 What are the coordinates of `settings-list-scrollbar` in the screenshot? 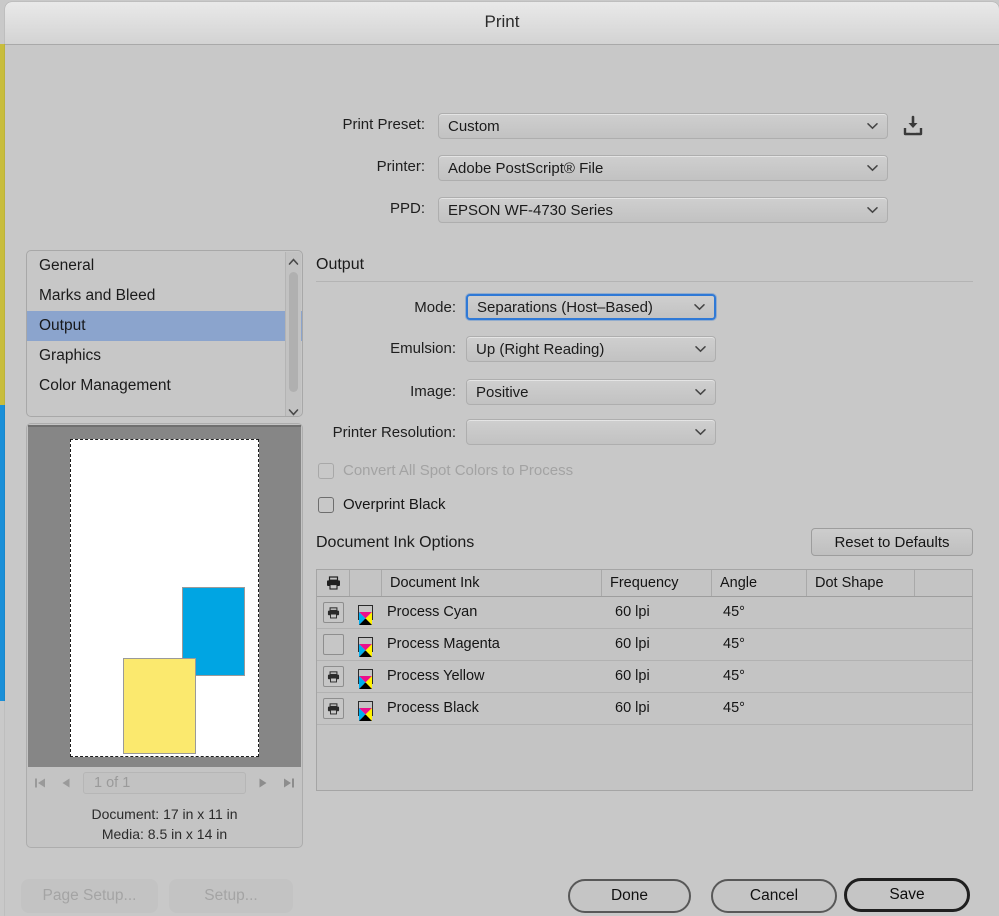 It's located at (293, 334).